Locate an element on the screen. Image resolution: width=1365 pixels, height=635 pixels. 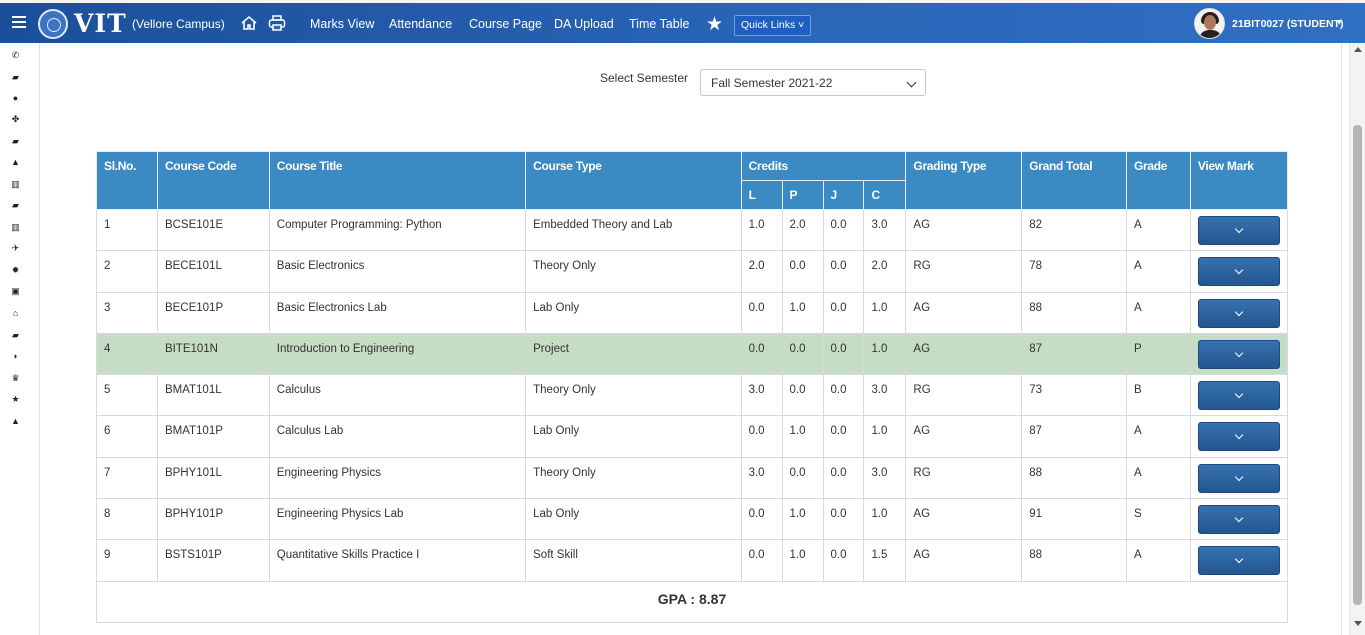
semester-select: Fall Semester 2021-22 is located at coordinates (813, 82).